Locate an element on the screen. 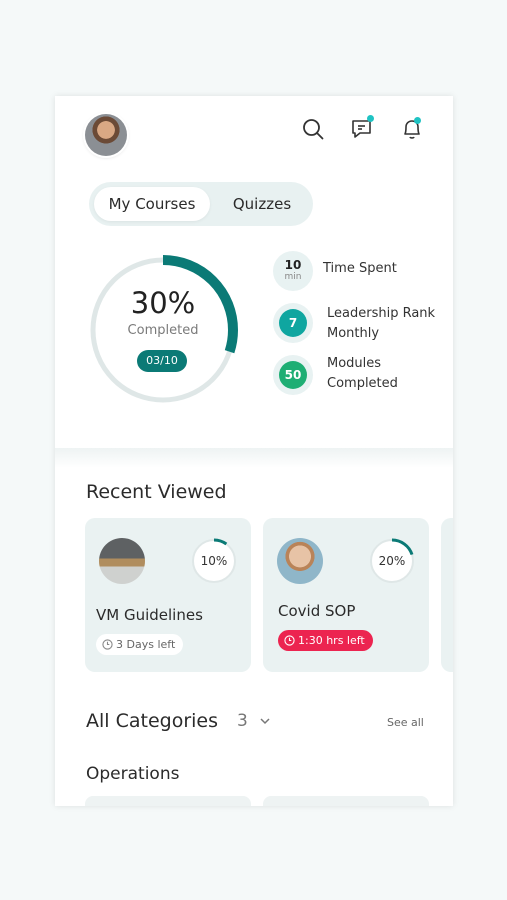 This screenshot has height=900, width=507. modules-completed-label: Modules Completed is located at coordinates (362, 374).